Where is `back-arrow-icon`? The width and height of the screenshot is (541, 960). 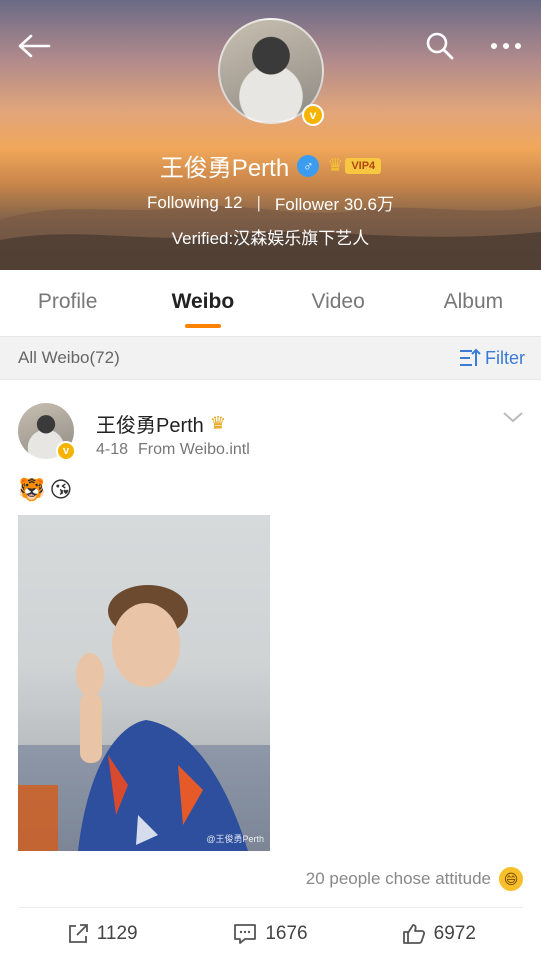 back-arrow-icon is located at coordinates (34, 46).